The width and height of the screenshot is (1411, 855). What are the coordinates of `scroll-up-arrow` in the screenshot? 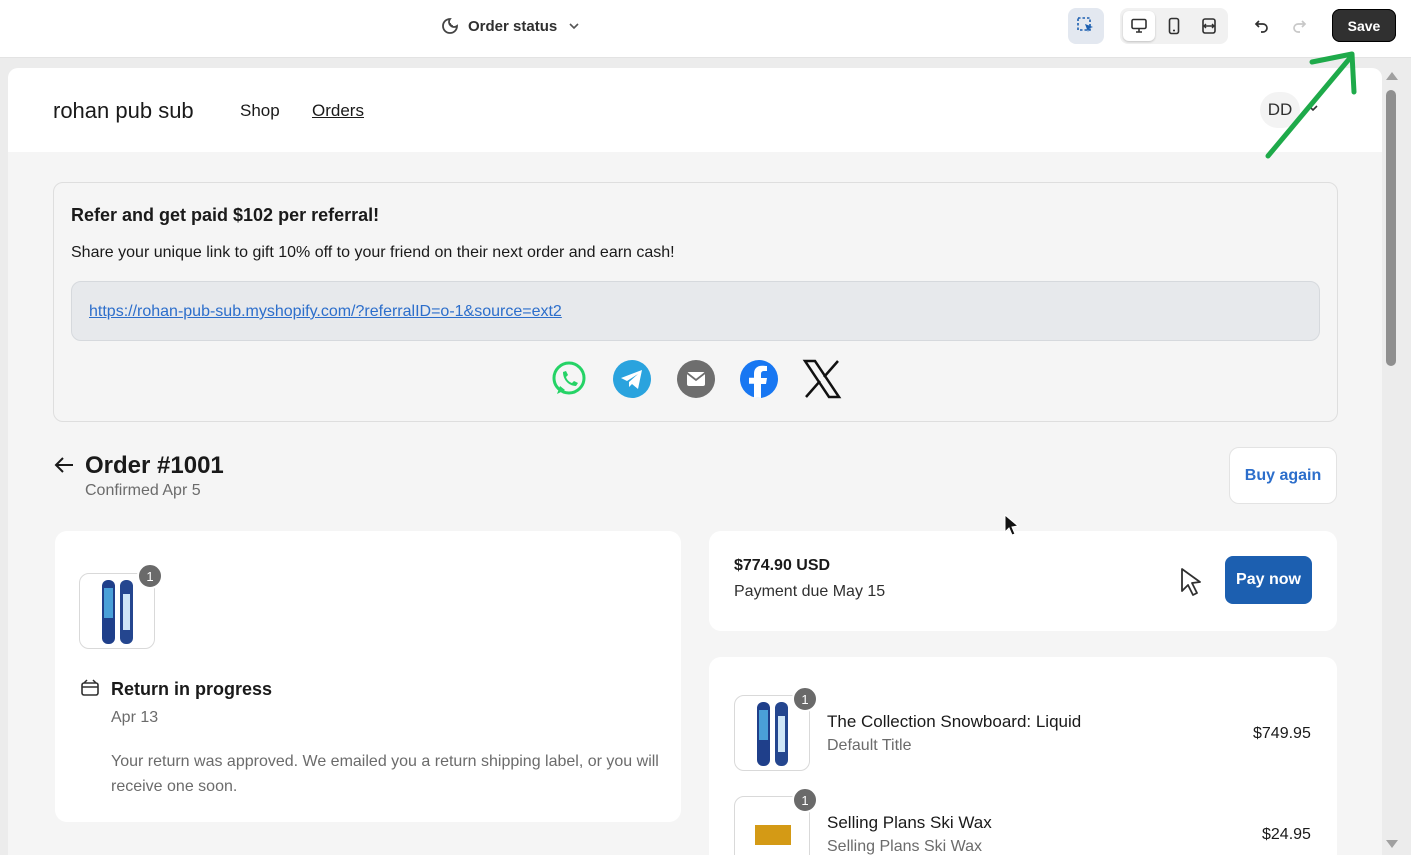 It's located at (1392, 76).